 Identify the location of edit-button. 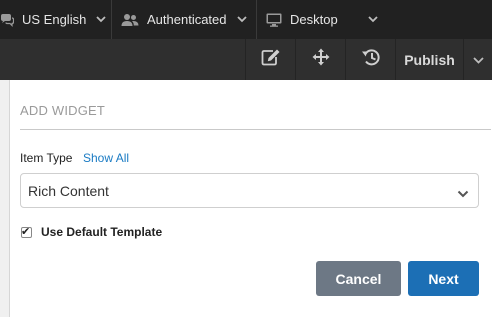
(270, 59).